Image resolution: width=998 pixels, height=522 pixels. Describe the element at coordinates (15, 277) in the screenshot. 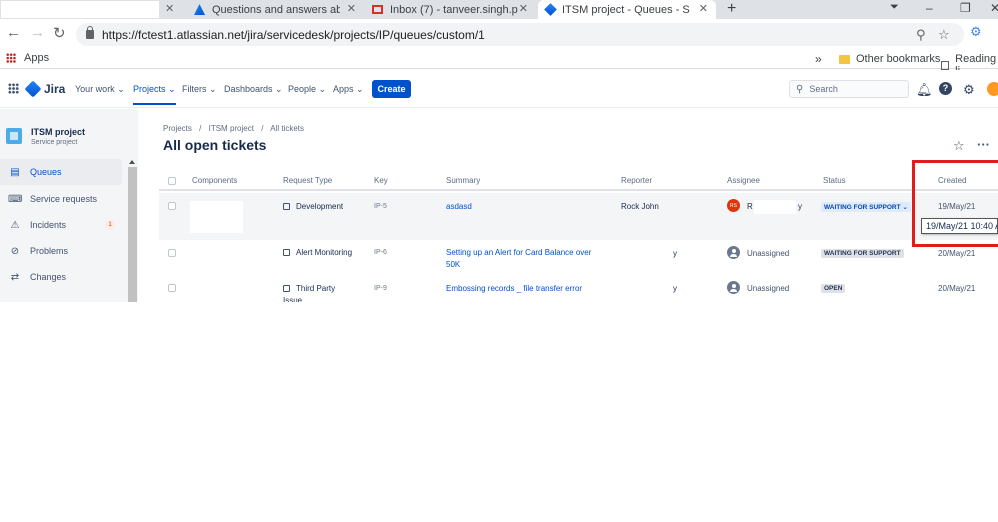

I see `changes-icon: ⇄` at that location.